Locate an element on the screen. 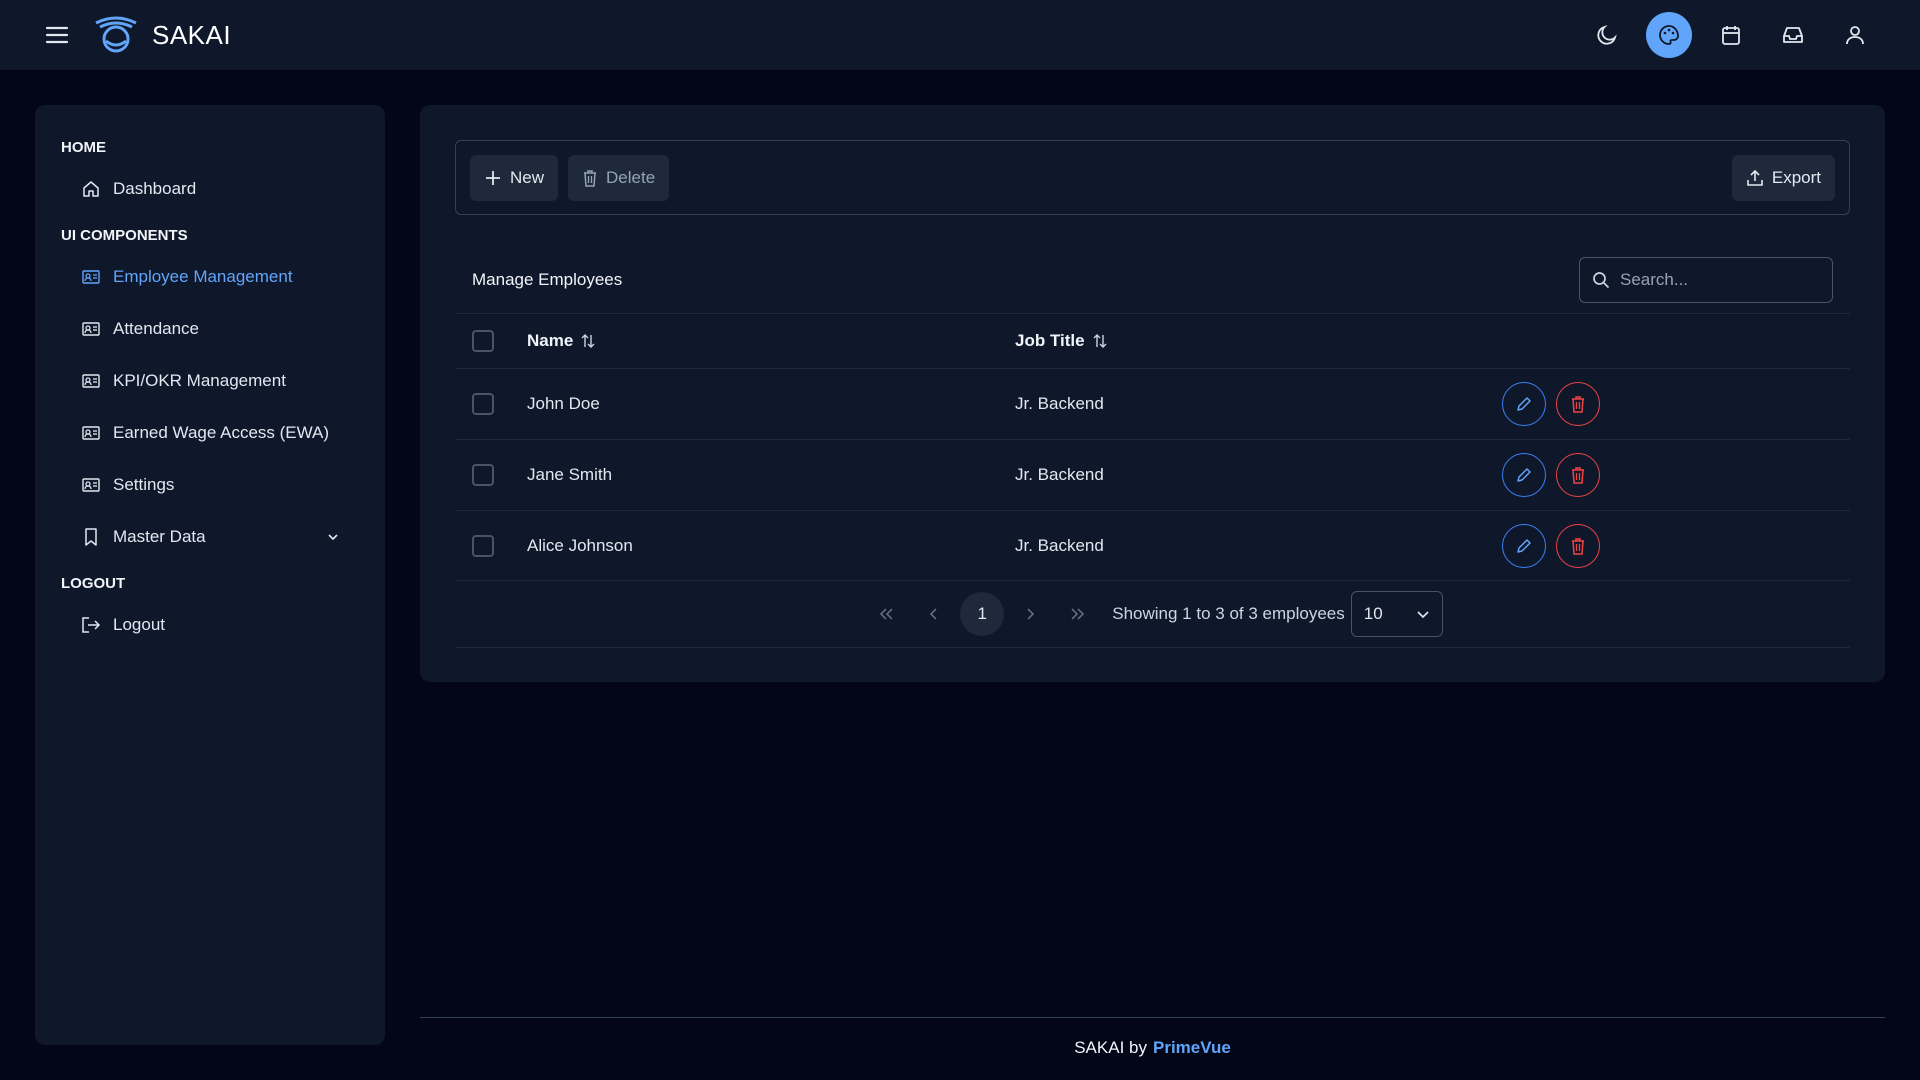  section-title-logout: LOGOUT is located at coordinates (93, 583).